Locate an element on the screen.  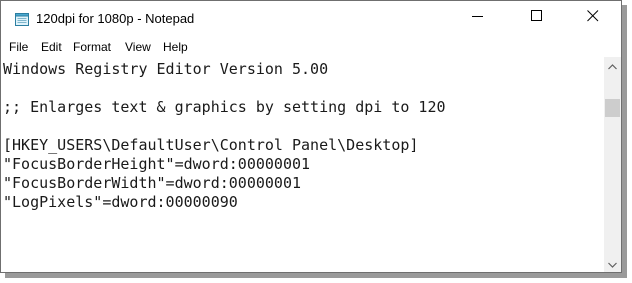
title-bar: 120dpi for 1080p - Notepad is located at coordinates (311, 19).